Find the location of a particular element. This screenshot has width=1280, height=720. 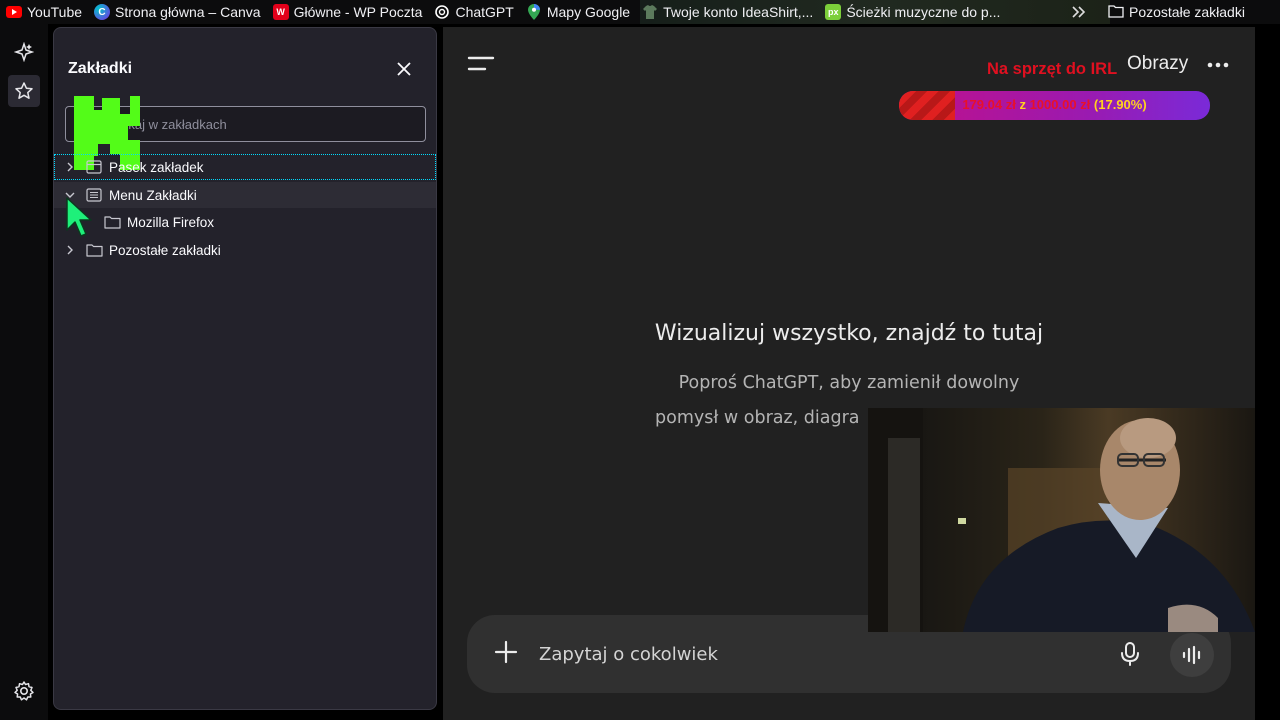

canva-icon: C is located at coordinates (102, 12).